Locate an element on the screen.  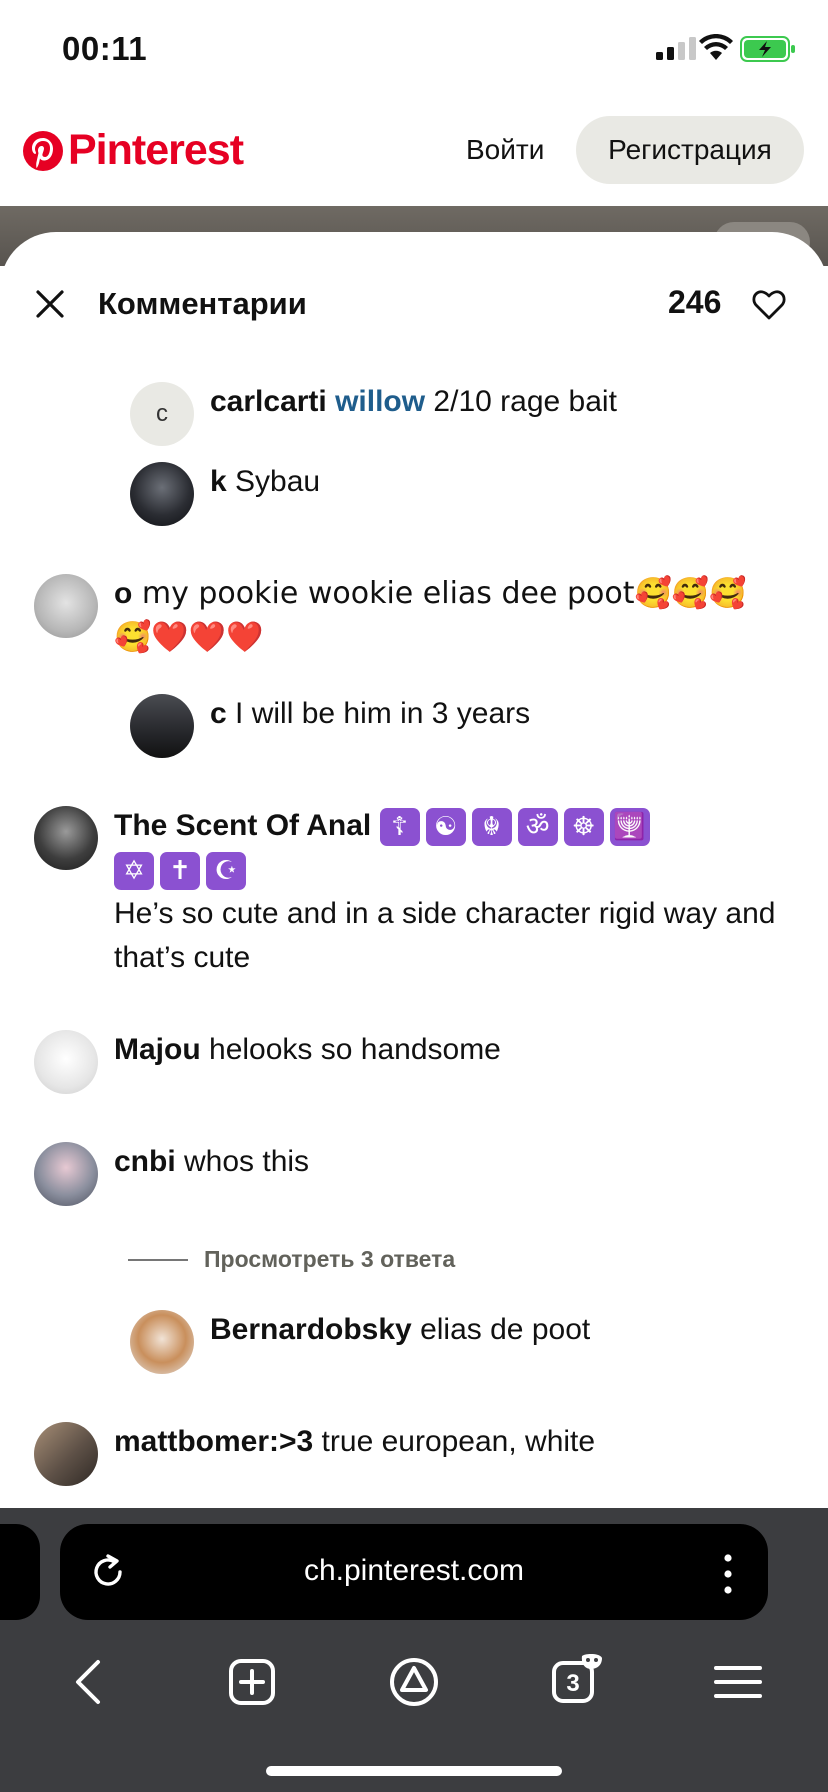
comments-title: Комментарии is located at coordinates (202, 303).